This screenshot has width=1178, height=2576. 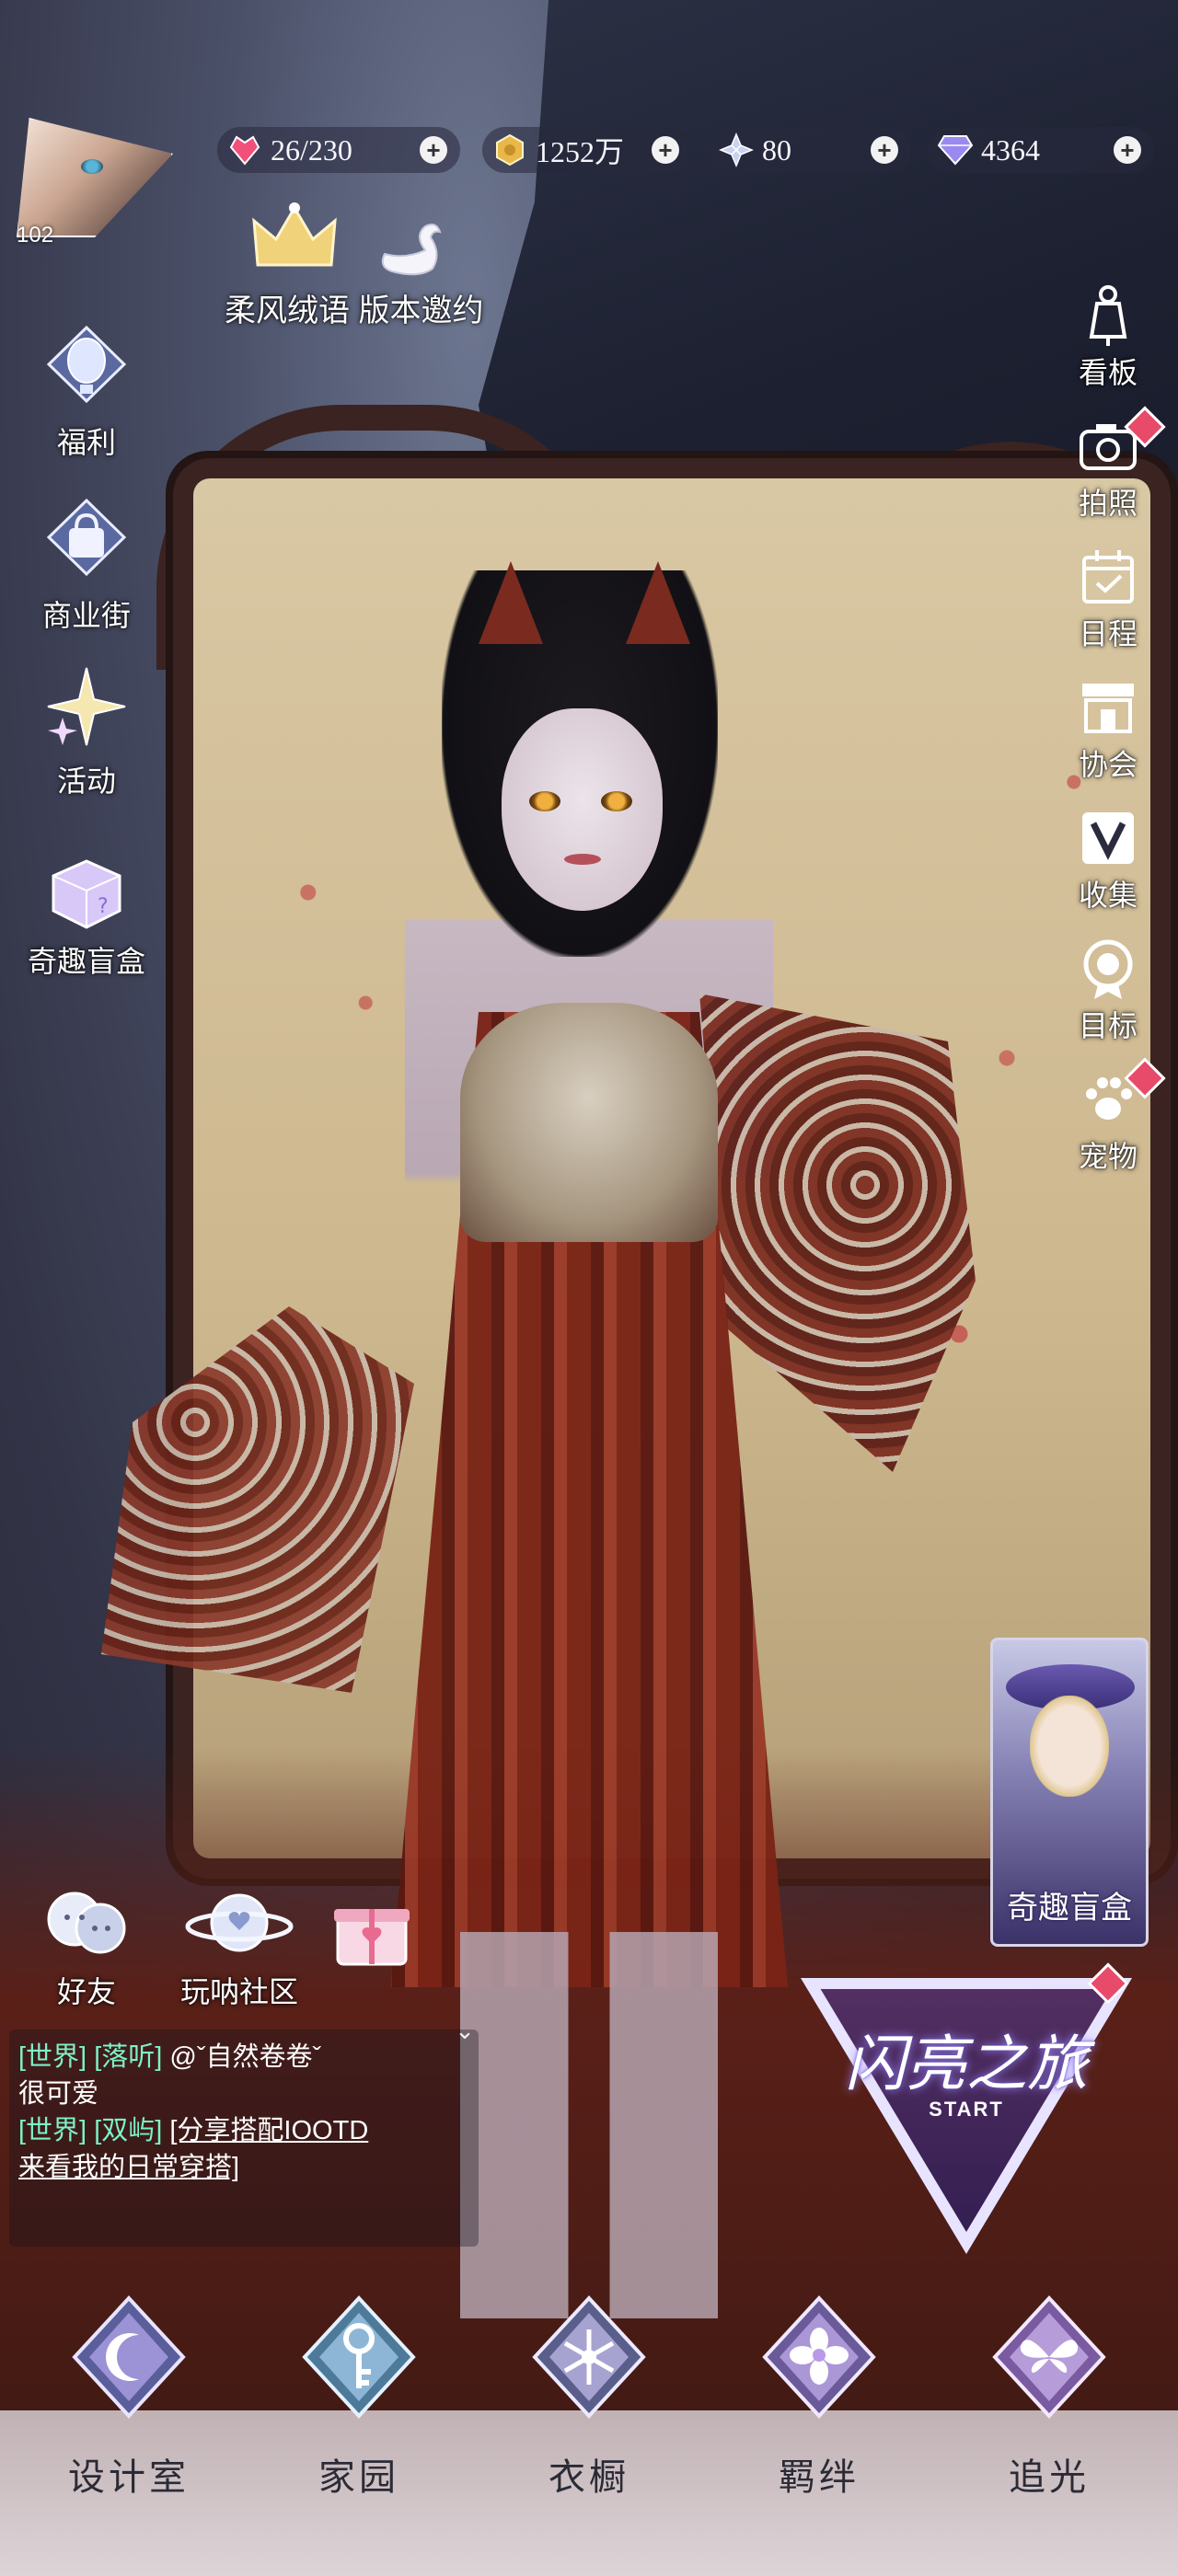 I want to click on collect-label: 收集, so click(x=1108, y=895).